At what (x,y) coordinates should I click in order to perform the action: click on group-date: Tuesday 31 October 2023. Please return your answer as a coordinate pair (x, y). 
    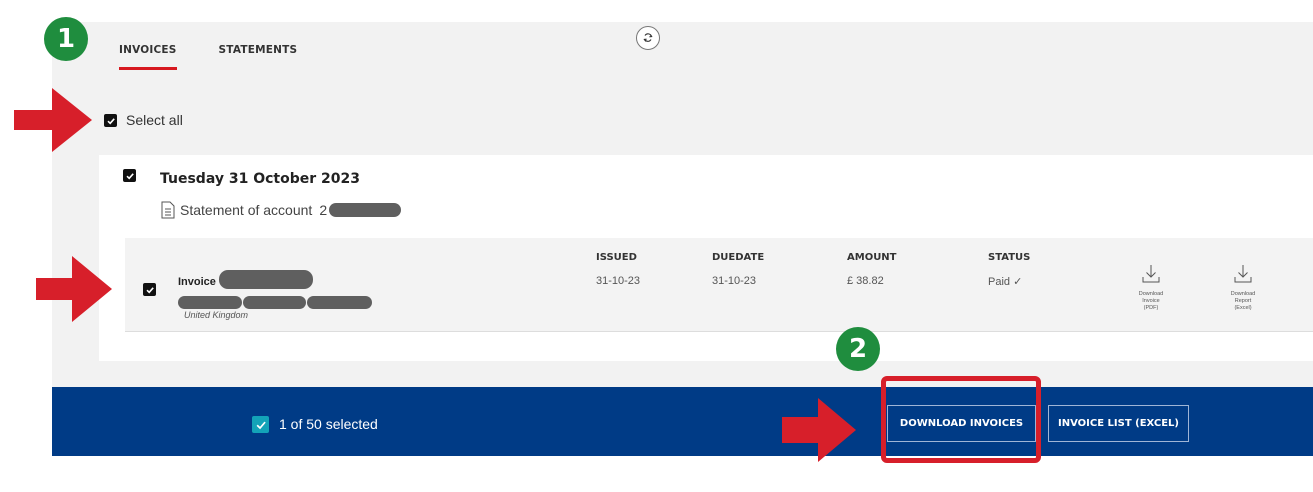
    Looking at the image, I should click on (260, 179).